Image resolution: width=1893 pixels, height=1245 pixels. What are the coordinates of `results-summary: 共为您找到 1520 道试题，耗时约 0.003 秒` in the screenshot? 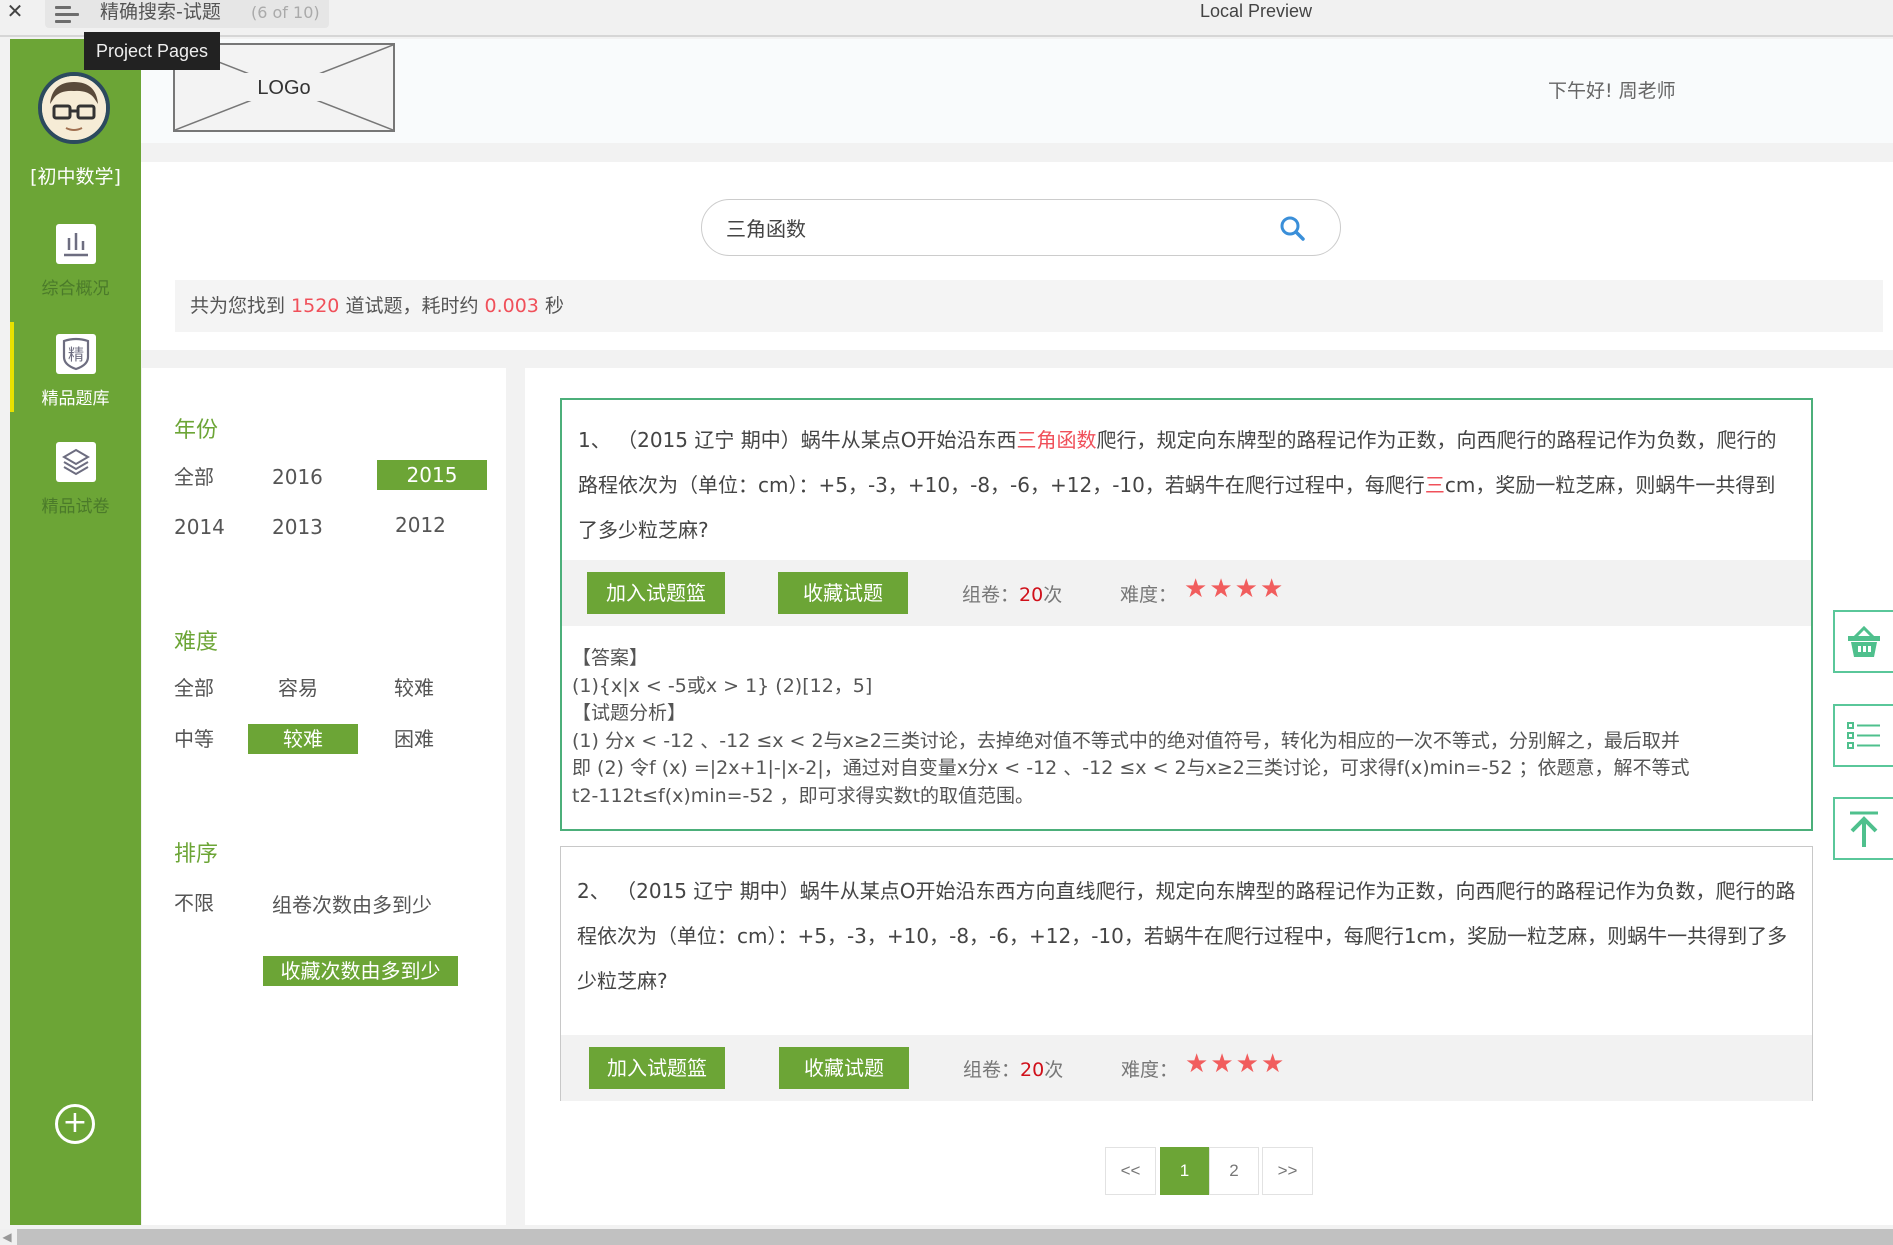 It's located at (1029, 306).